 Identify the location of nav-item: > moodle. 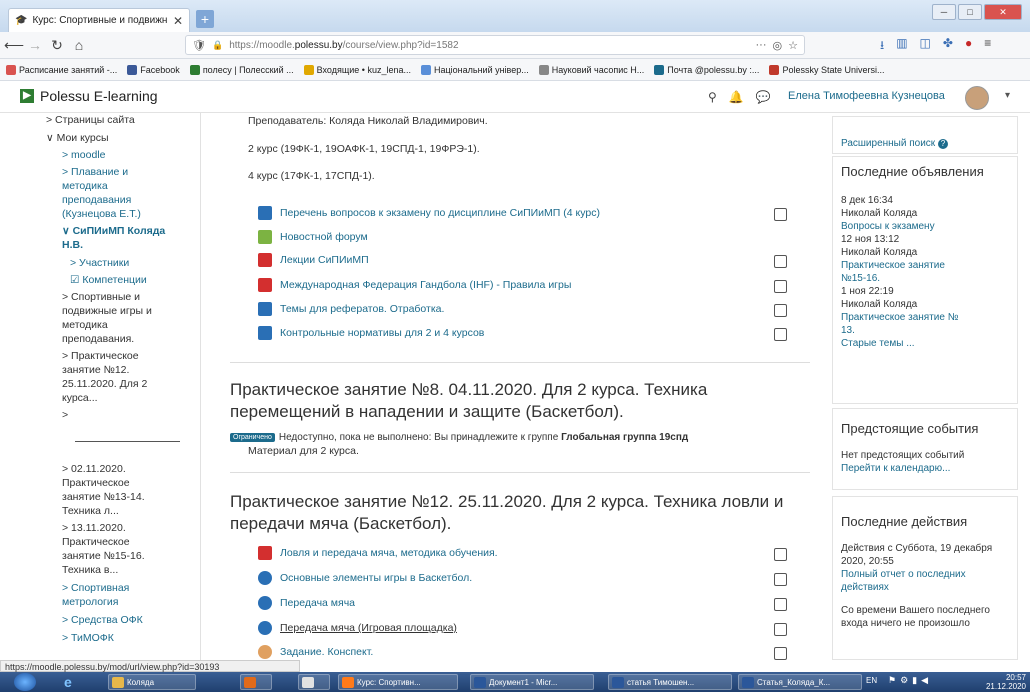
(84, 155).